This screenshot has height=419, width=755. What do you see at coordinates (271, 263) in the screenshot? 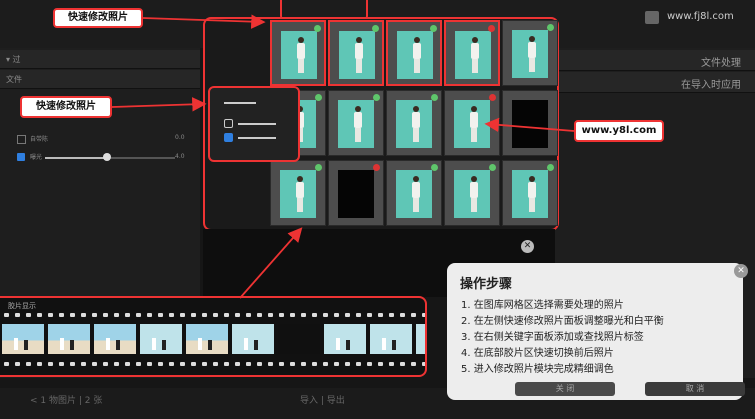
I see `arrow-film` at bounding box center [271, 263].